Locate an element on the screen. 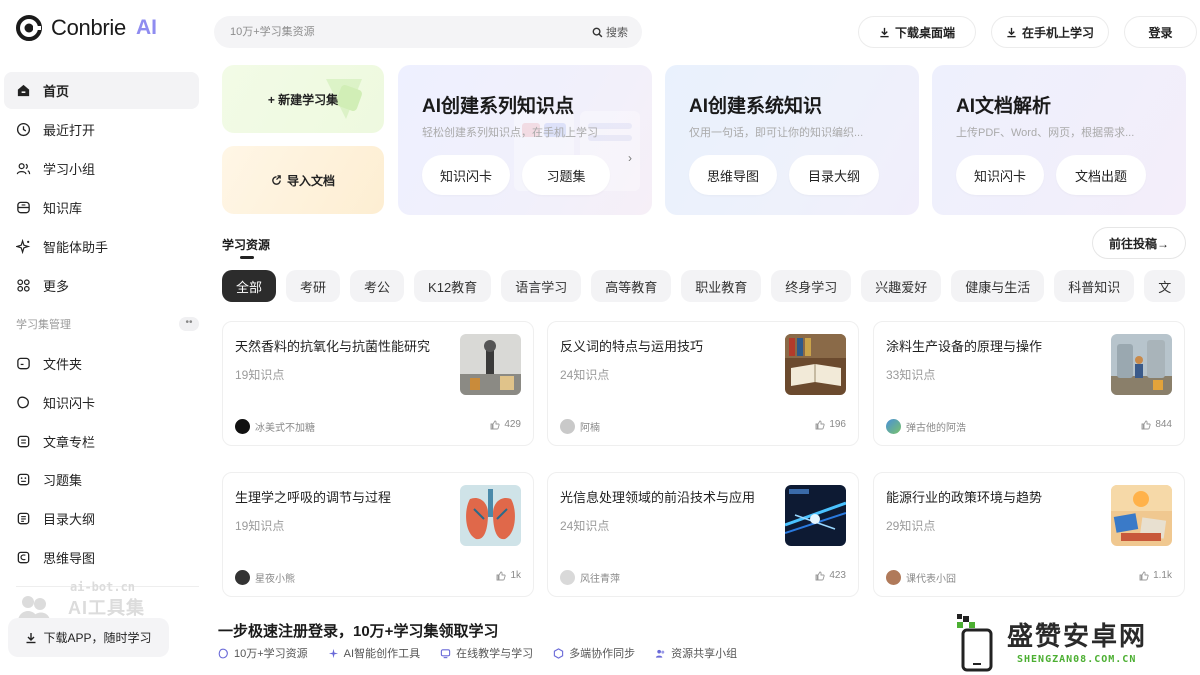  resource-count: 19知识点 is located at coordinates (260, 375).